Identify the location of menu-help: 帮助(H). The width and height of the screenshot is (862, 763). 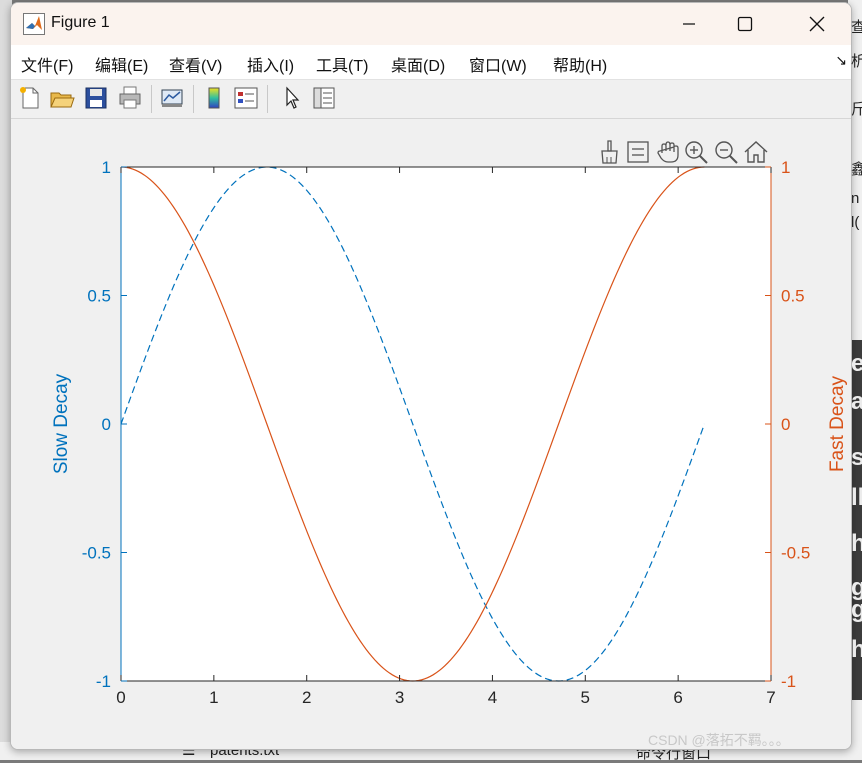
(580, 64).